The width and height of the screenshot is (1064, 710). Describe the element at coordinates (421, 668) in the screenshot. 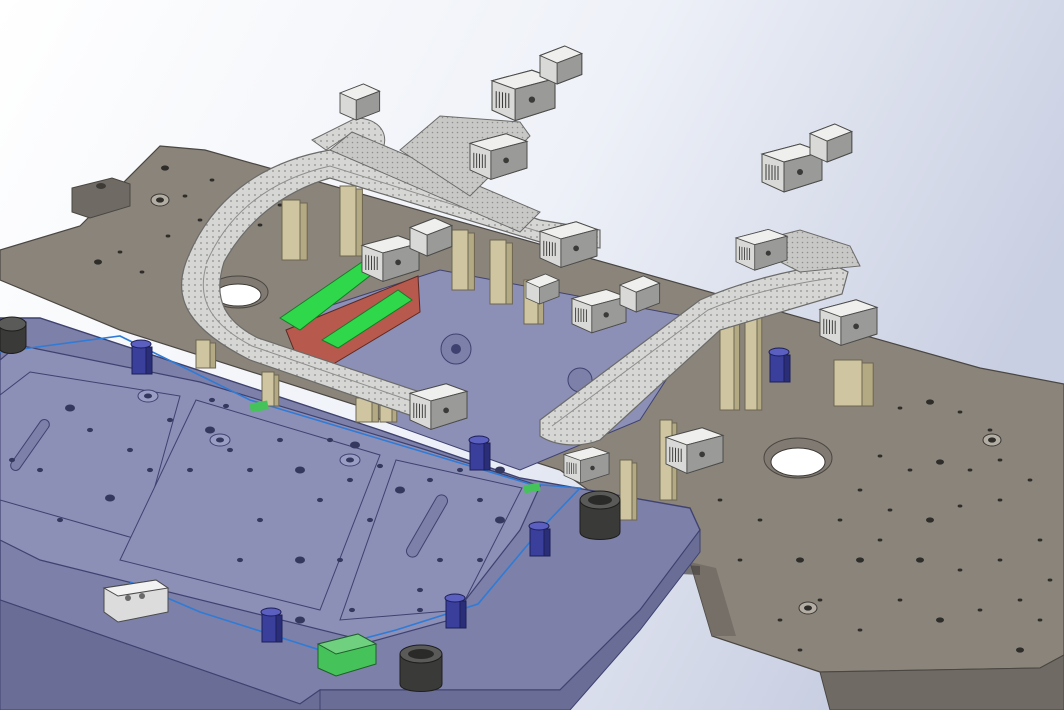

I see `bushing-bottom` at that location.